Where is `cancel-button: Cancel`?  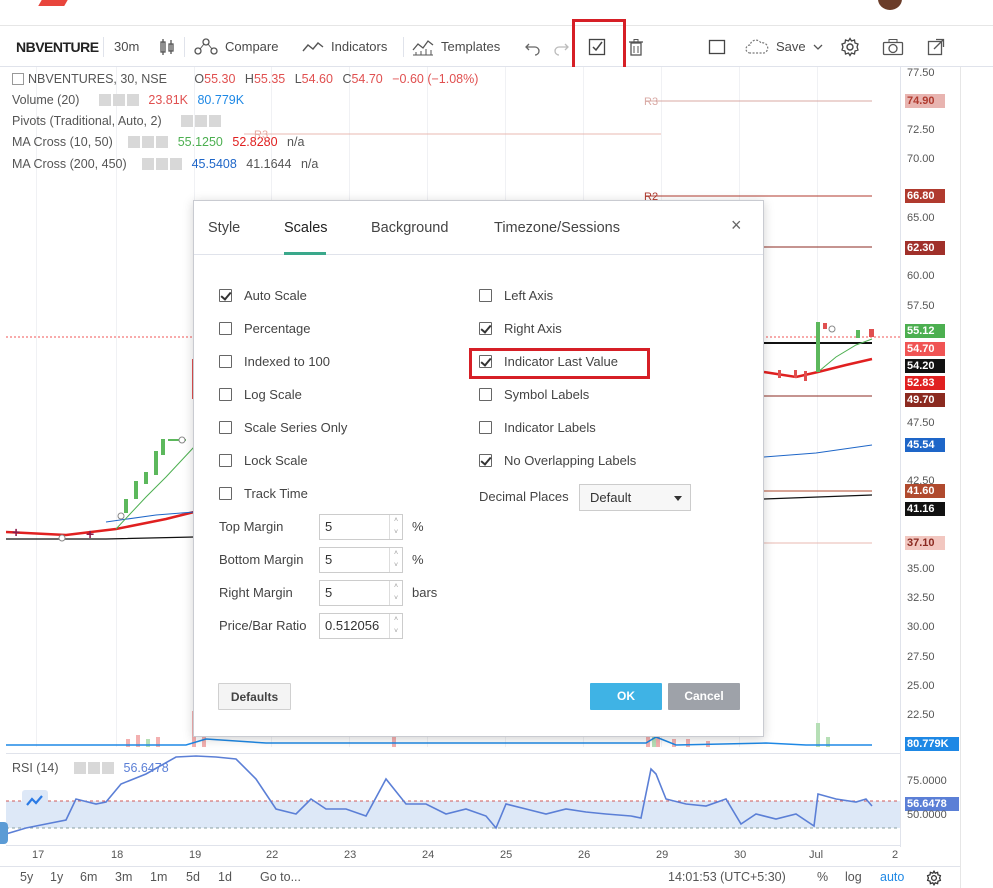 cancel-button: Cancel is located at coordinates (704, 696).